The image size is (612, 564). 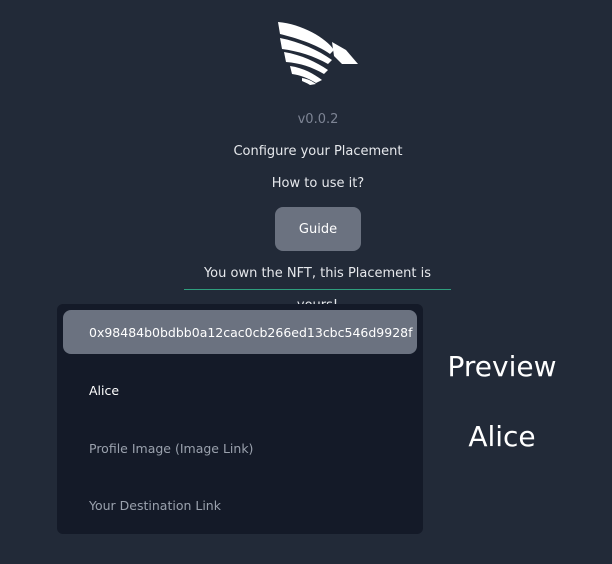 What do you see at coordinates (240, 448) in the screenshot?
I see `profile-image-field` at bounding box center [240, 448].